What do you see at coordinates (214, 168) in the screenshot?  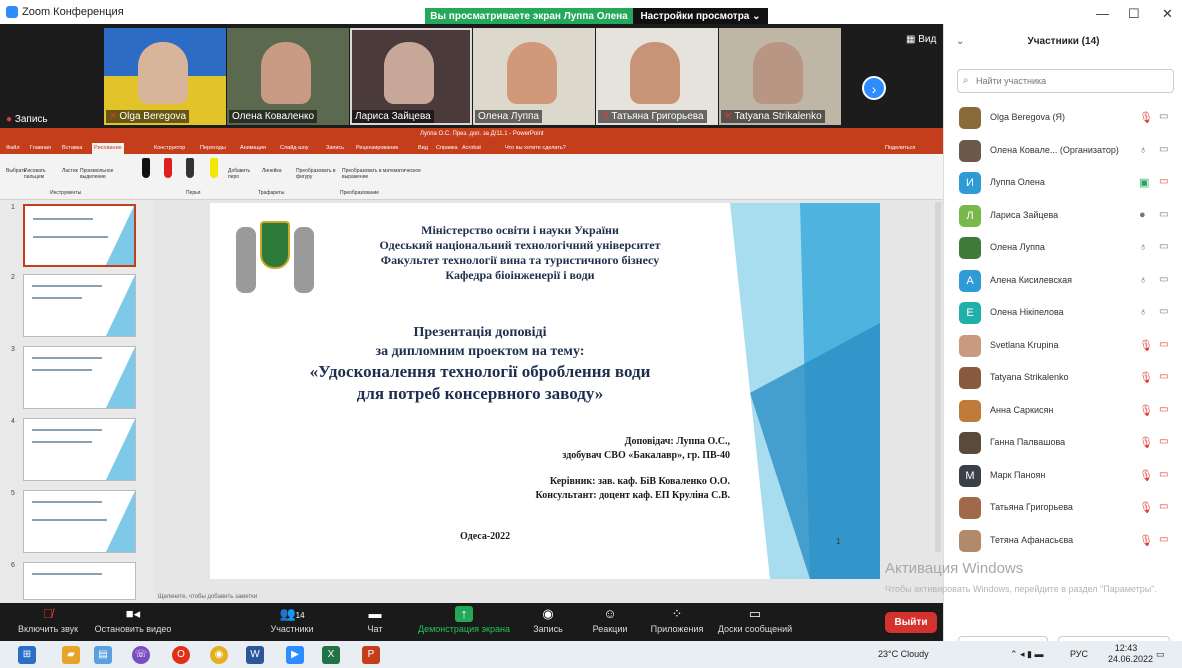 I see `highlighter-yellow-icon` at bounding box center [214, 168].